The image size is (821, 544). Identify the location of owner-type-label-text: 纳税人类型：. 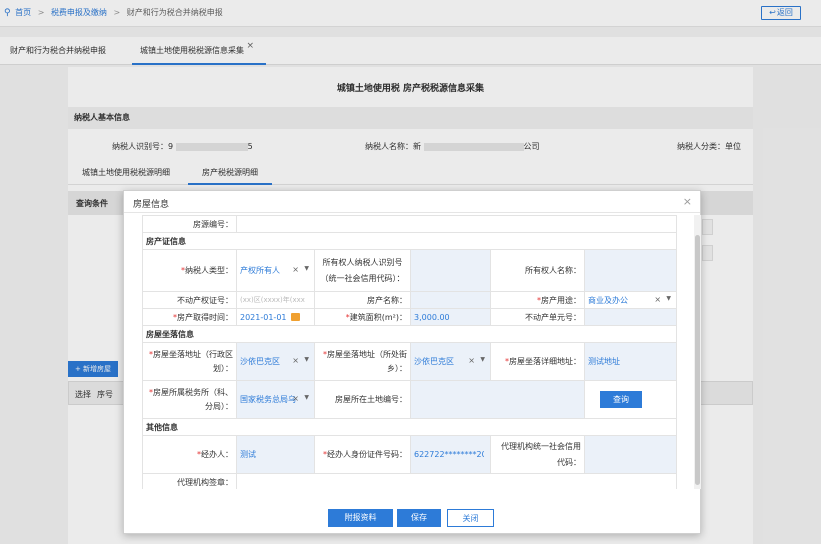
(209, 270).